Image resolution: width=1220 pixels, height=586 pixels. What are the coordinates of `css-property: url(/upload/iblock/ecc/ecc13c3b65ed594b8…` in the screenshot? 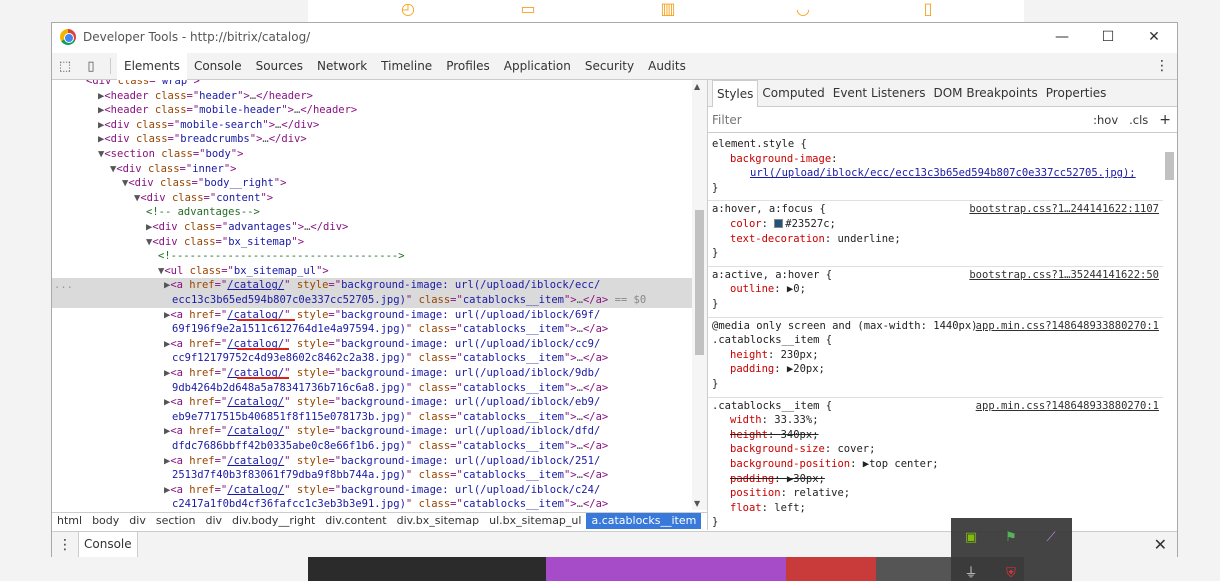 It's located at (937, 173).